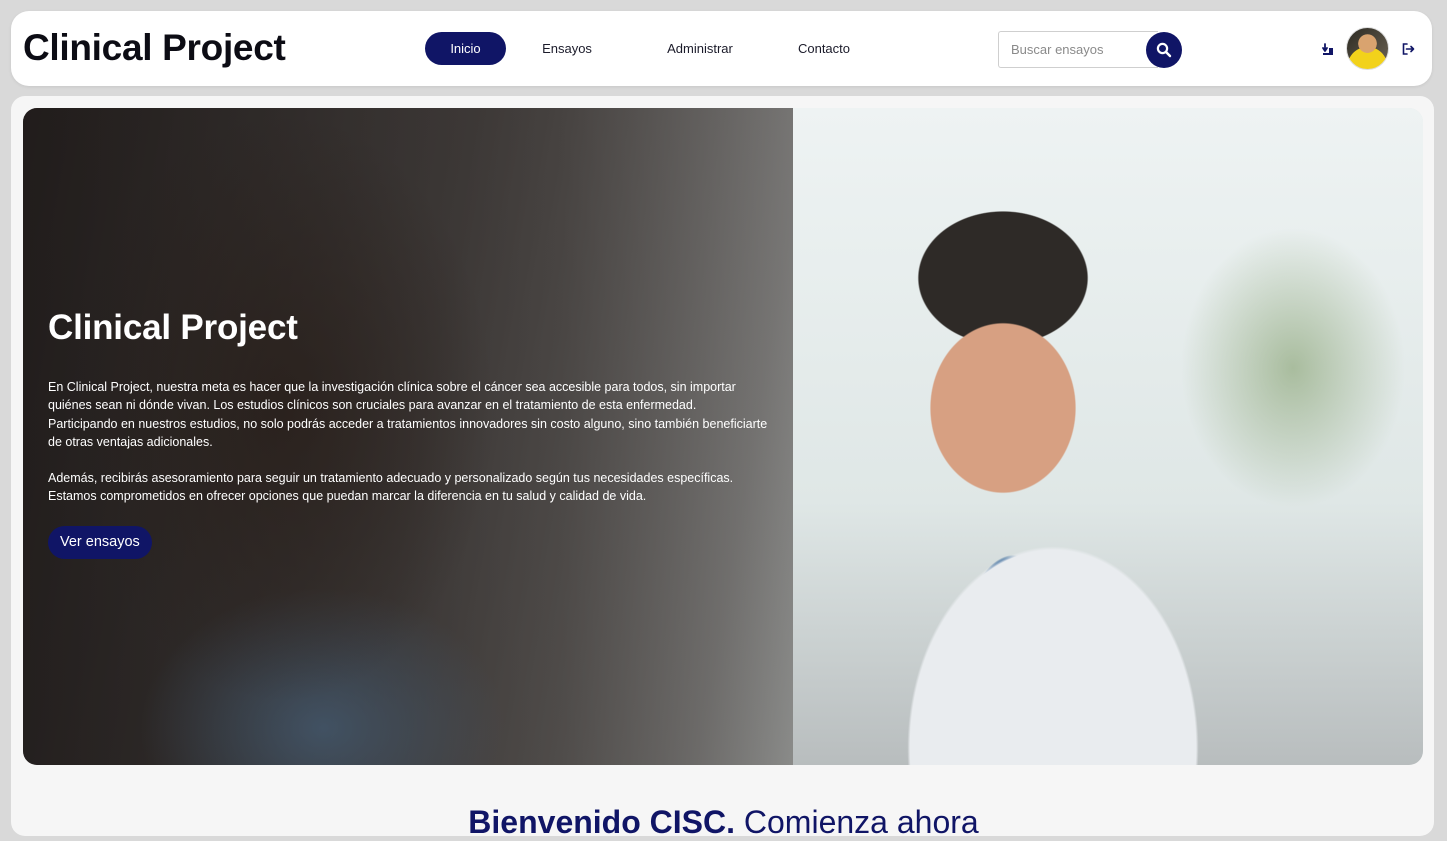  Describe the element at coordinates (567, 48) in the screenshot. I see `nav-item-ensayos: Ensayos` at that location.